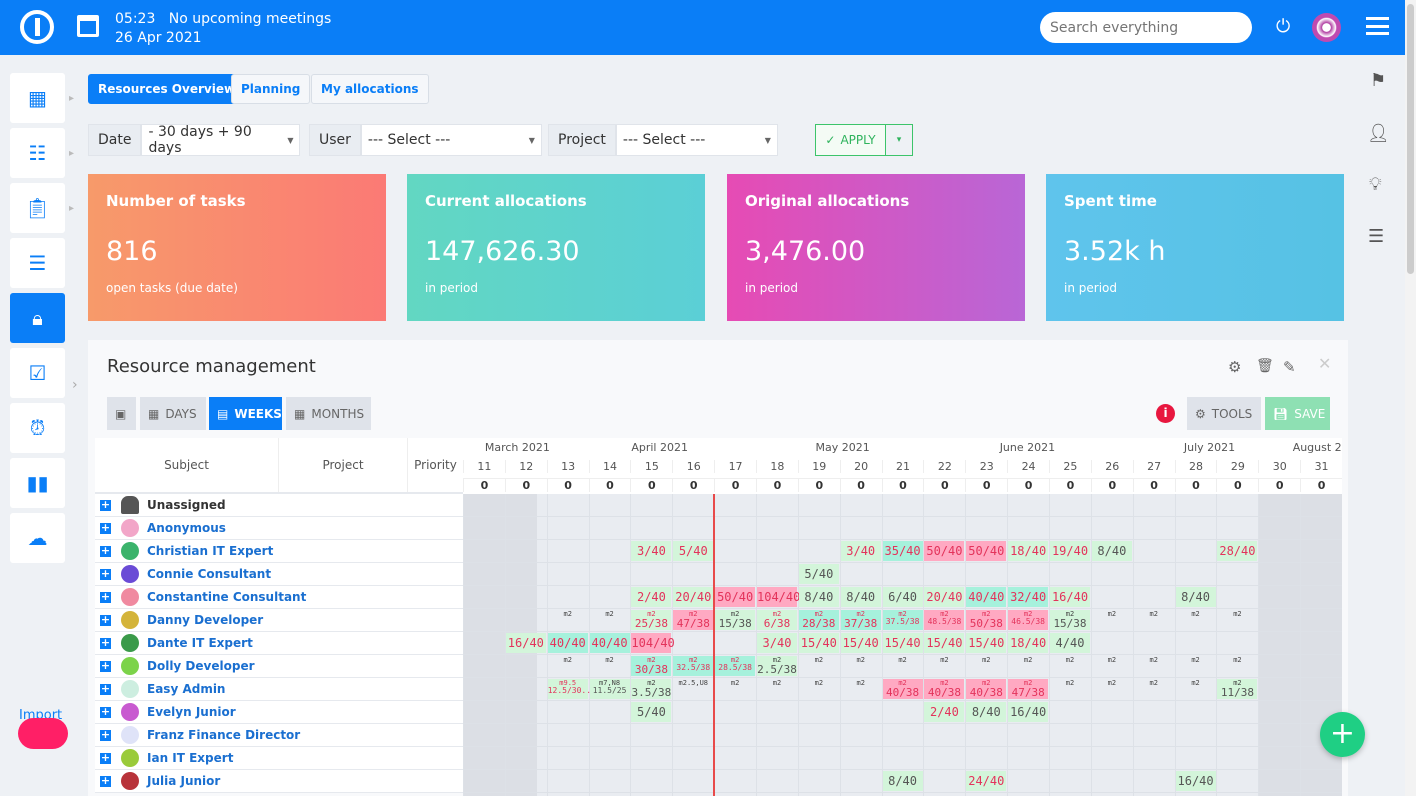  Describe the element at coordinates (1028, 597) in the screenshot. I see `allocation-cell: 32/40` at that location.